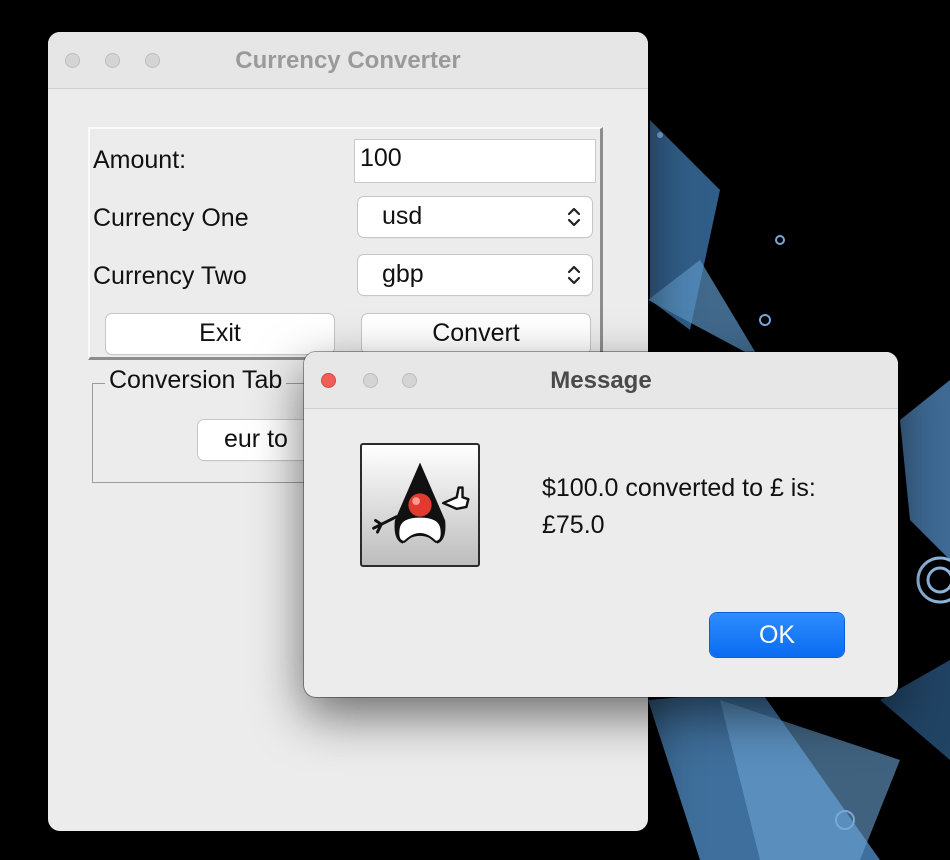 The image size is (950, 860). Describe the element at coordinates (573, 525) in the screenshot. I see `message-line-2: £75.0` at that location.